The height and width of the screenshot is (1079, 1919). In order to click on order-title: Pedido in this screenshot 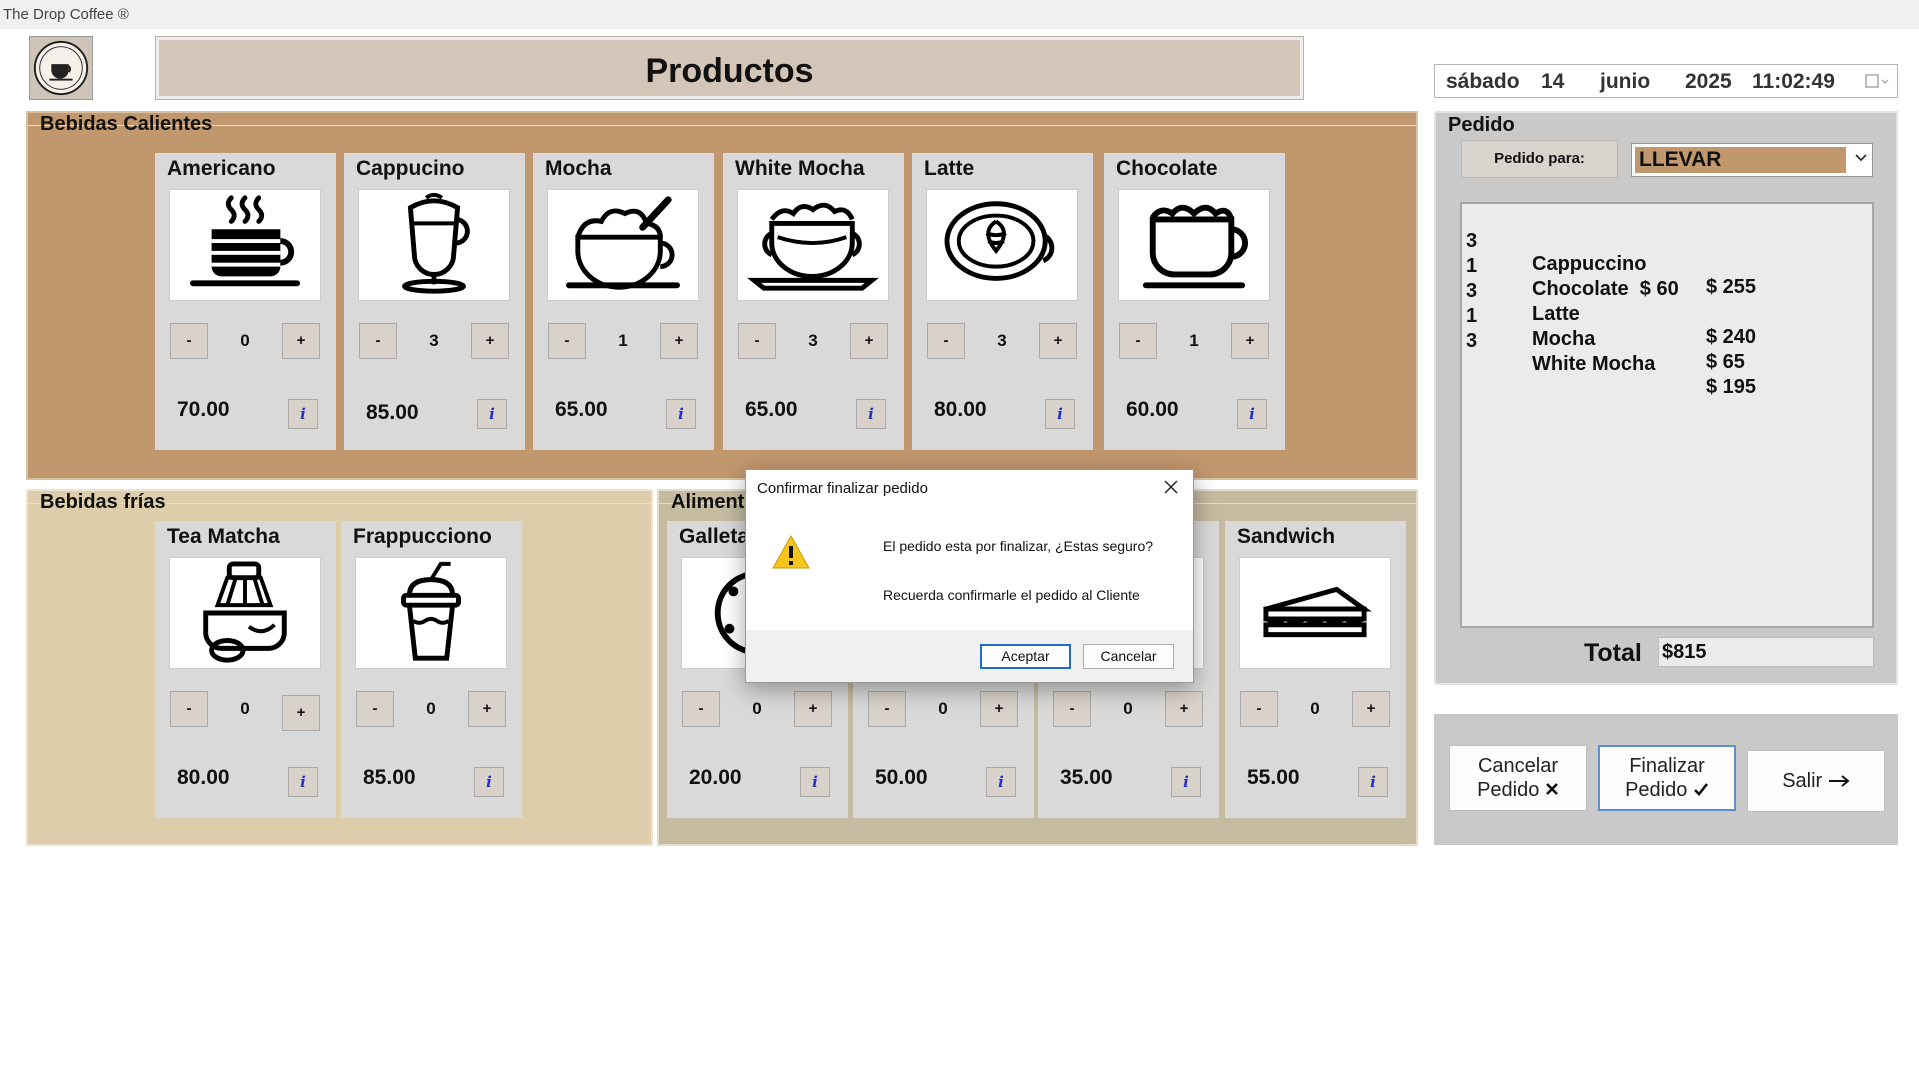, I will do `click(1481, 125)`.